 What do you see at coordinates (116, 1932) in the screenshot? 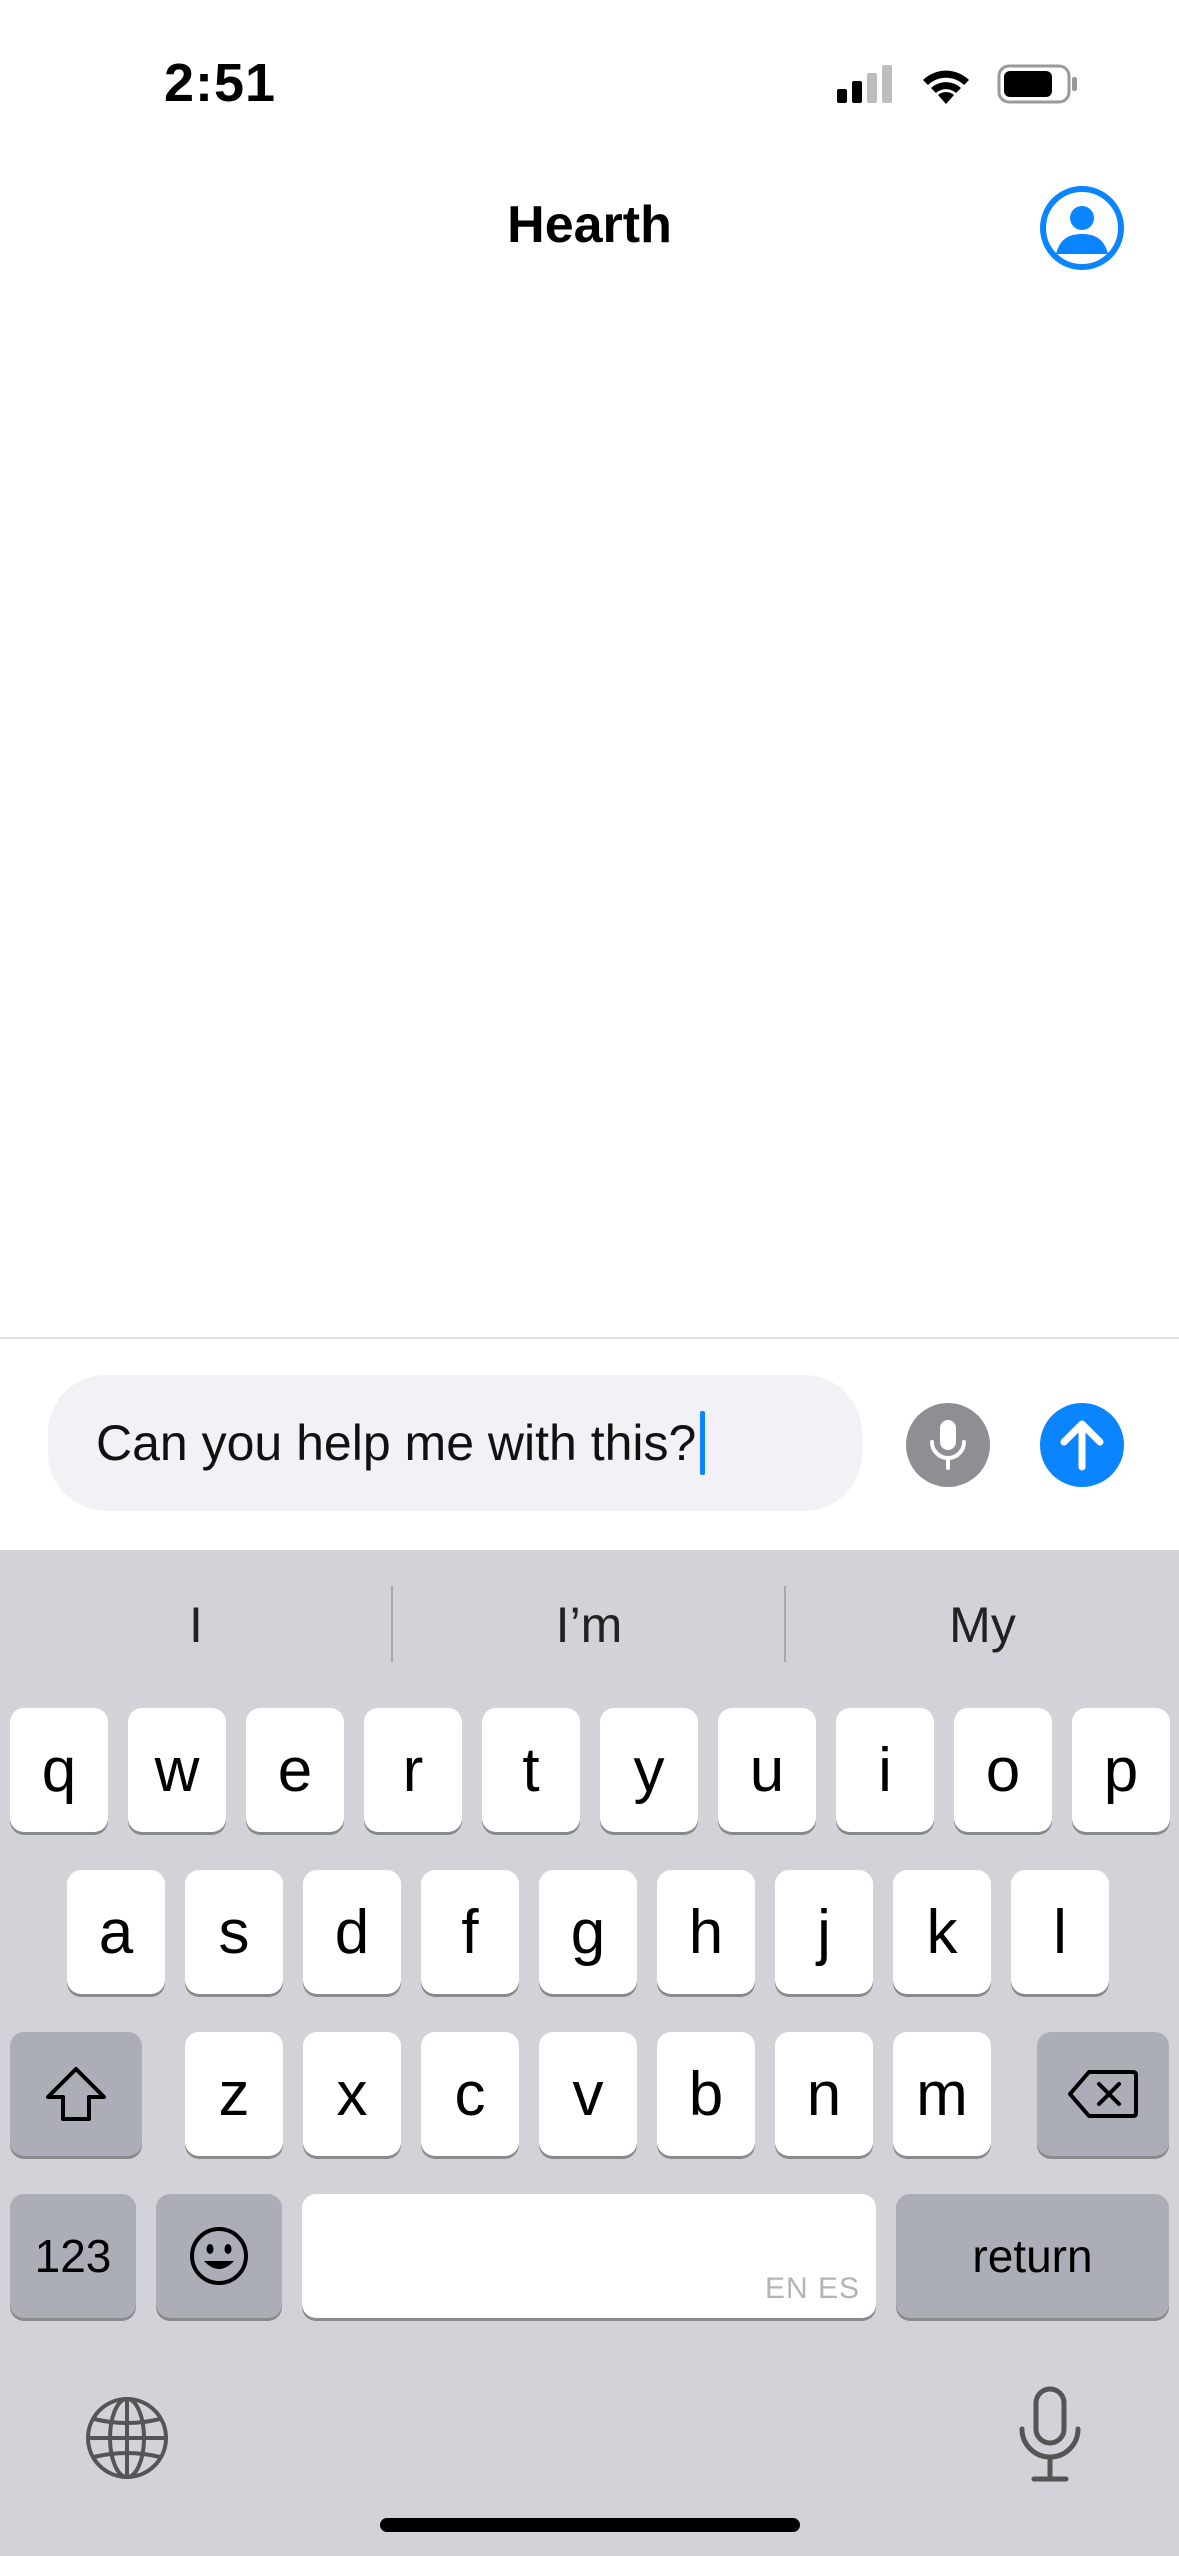
I see `key-a: a` at bounding box center [116, 1932].